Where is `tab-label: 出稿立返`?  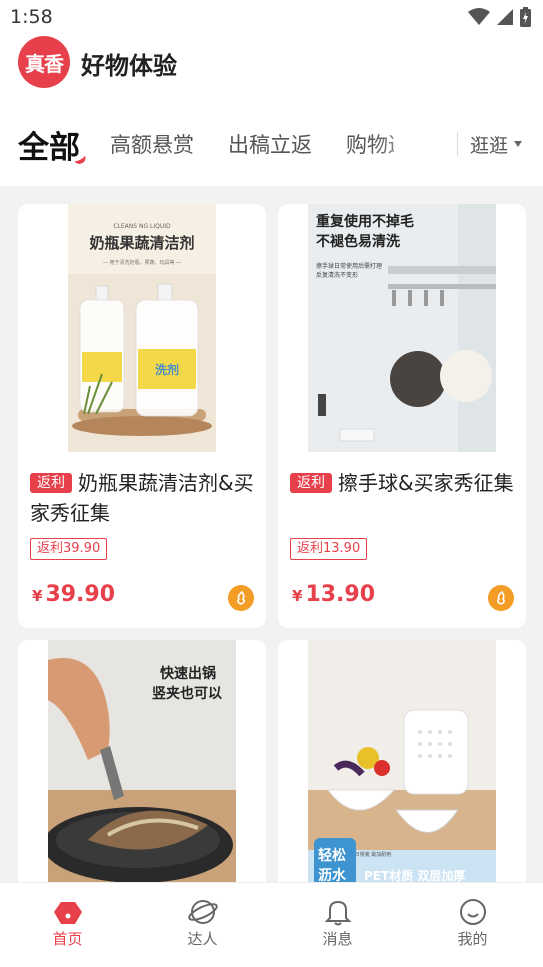 tab-label: 出稿立返 is located at coordinates (270, 145).